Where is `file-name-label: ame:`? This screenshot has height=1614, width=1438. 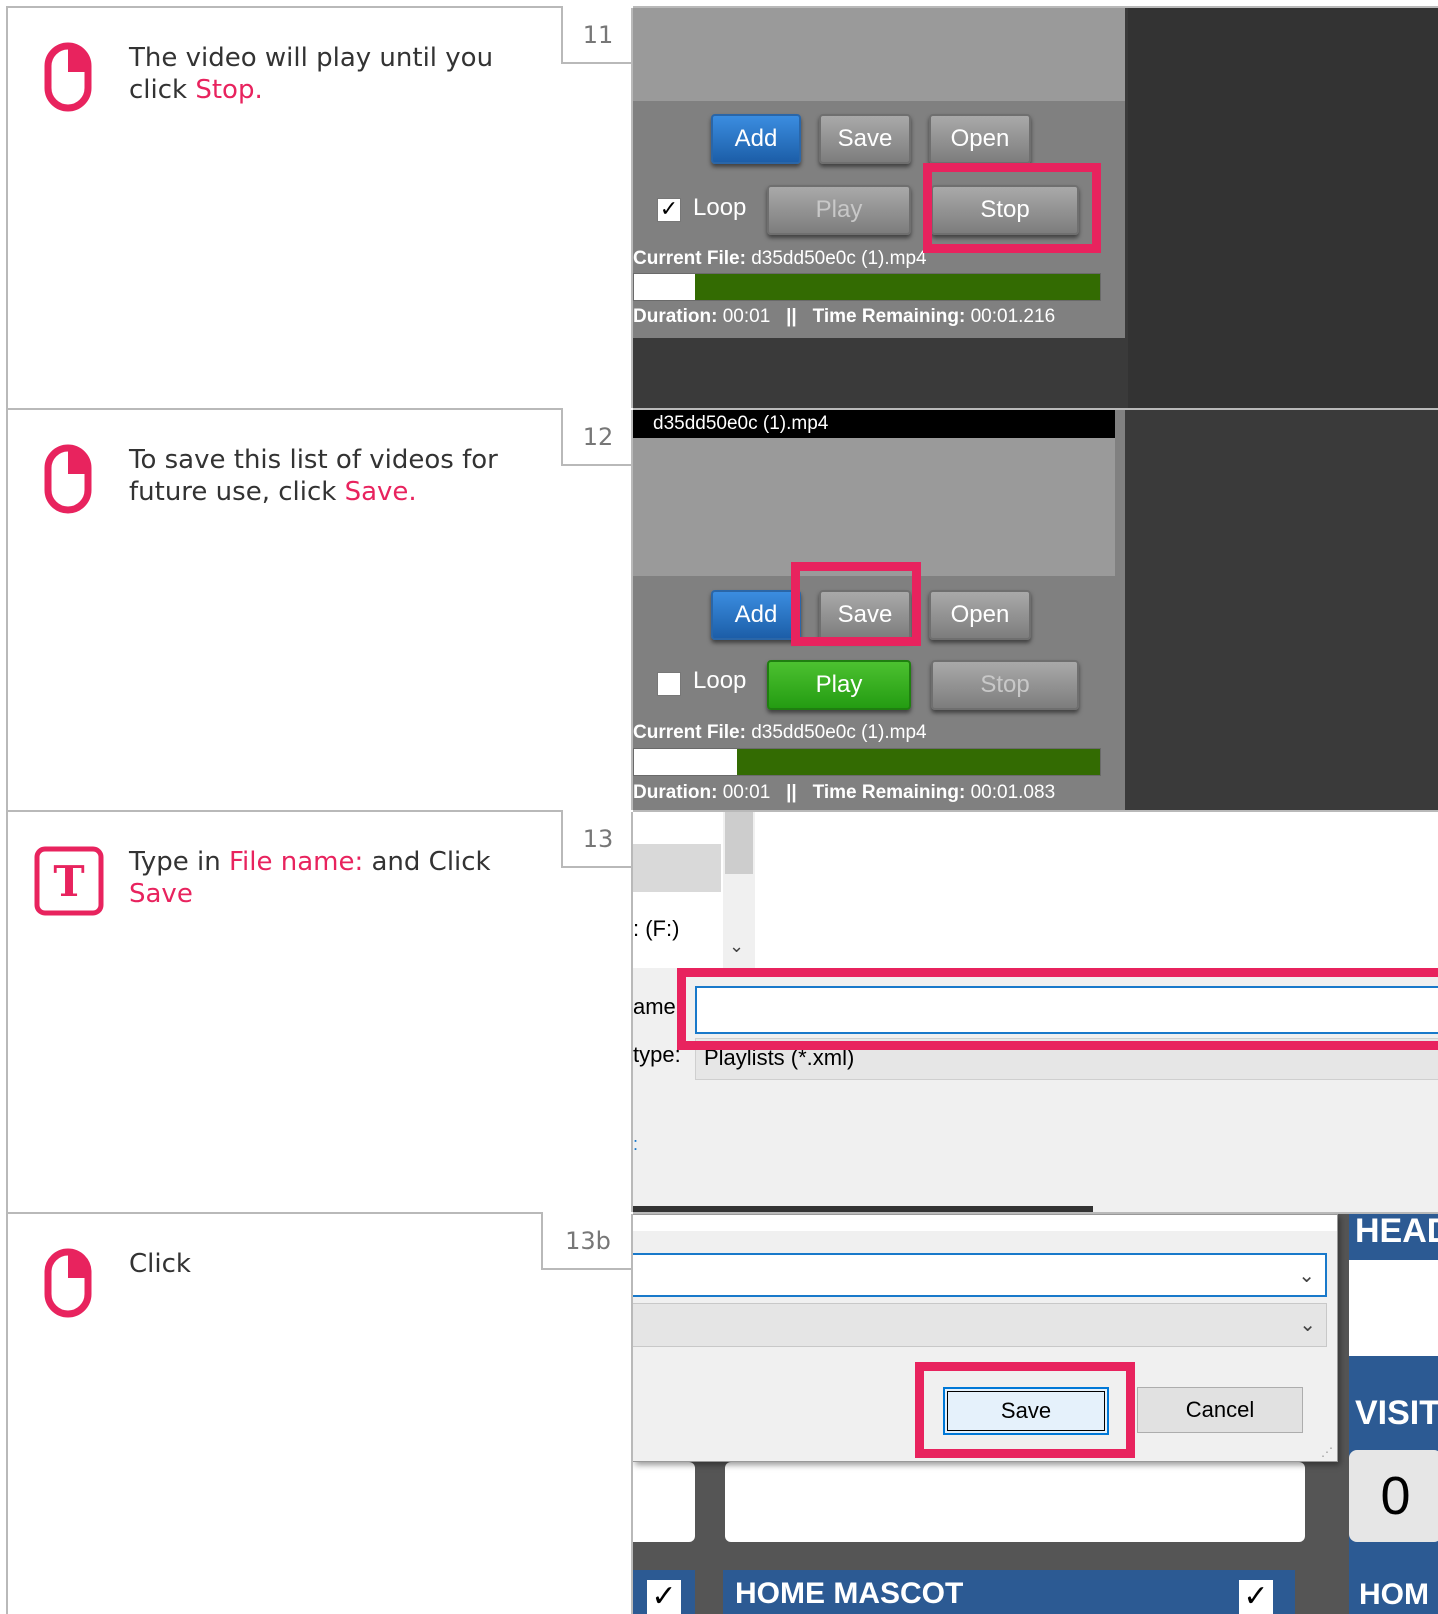 file-name-label: ame: is located at coordinates (657, 1006).